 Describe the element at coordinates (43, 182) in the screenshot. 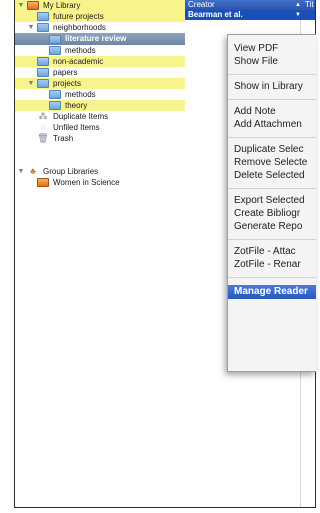

I see `group-library-icon` at that location.